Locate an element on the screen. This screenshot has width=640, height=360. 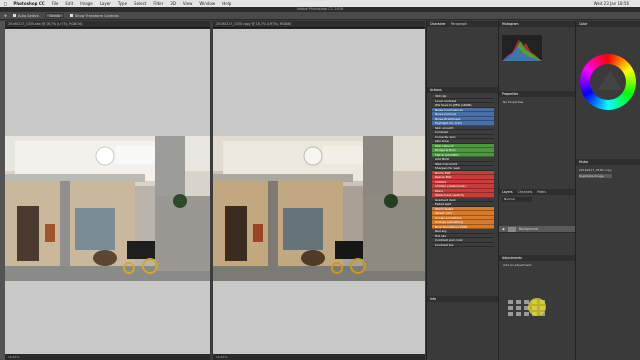
histogram-graph is located at coordinates (522, 48).